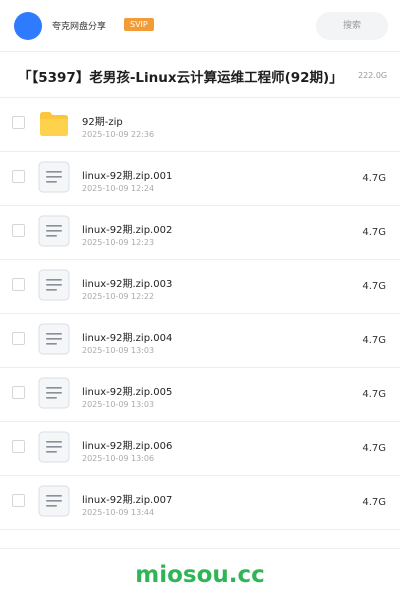 The image size is (400, 600). I want to click on search-input: 搜索, so click(352, 26).